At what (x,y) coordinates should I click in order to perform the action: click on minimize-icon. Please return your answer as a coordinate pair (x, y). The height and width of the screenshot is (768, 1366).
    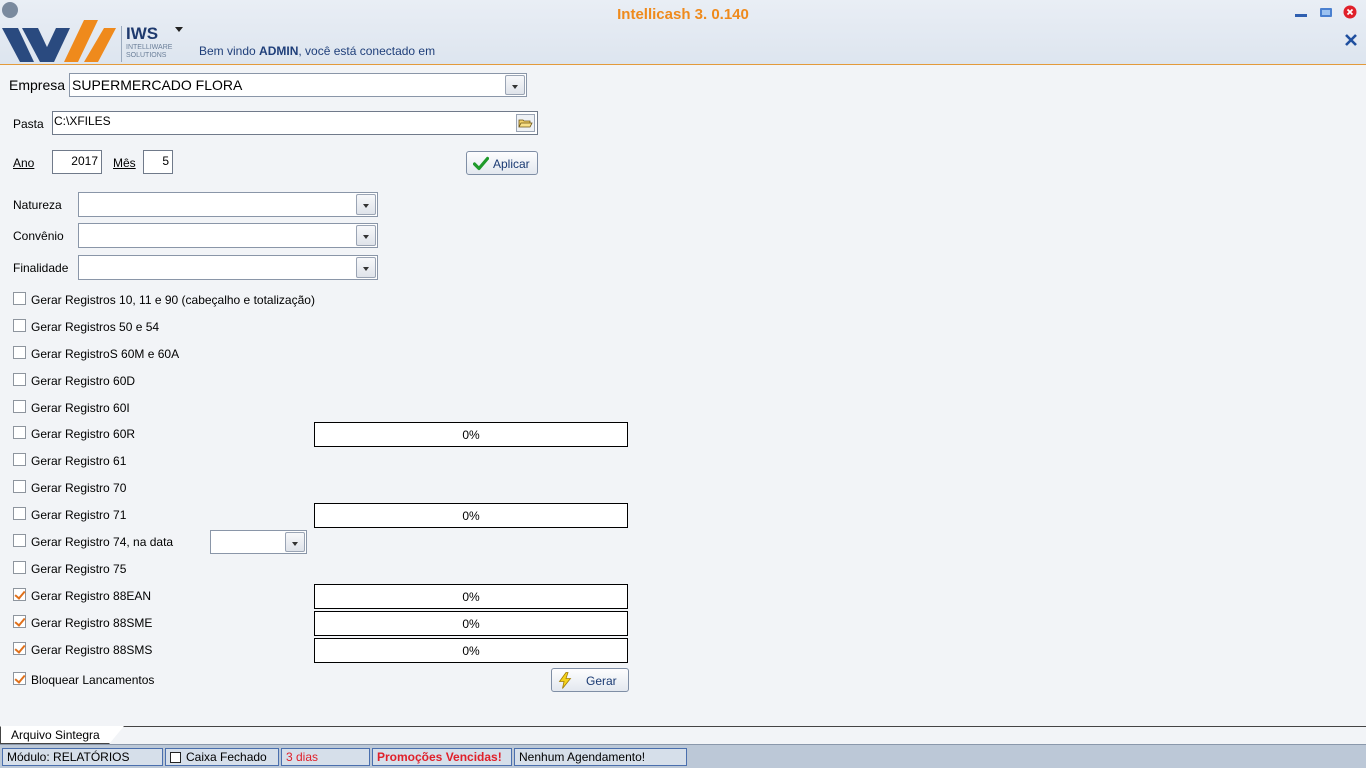
    Looking at the image, I should click on (1301, 12).